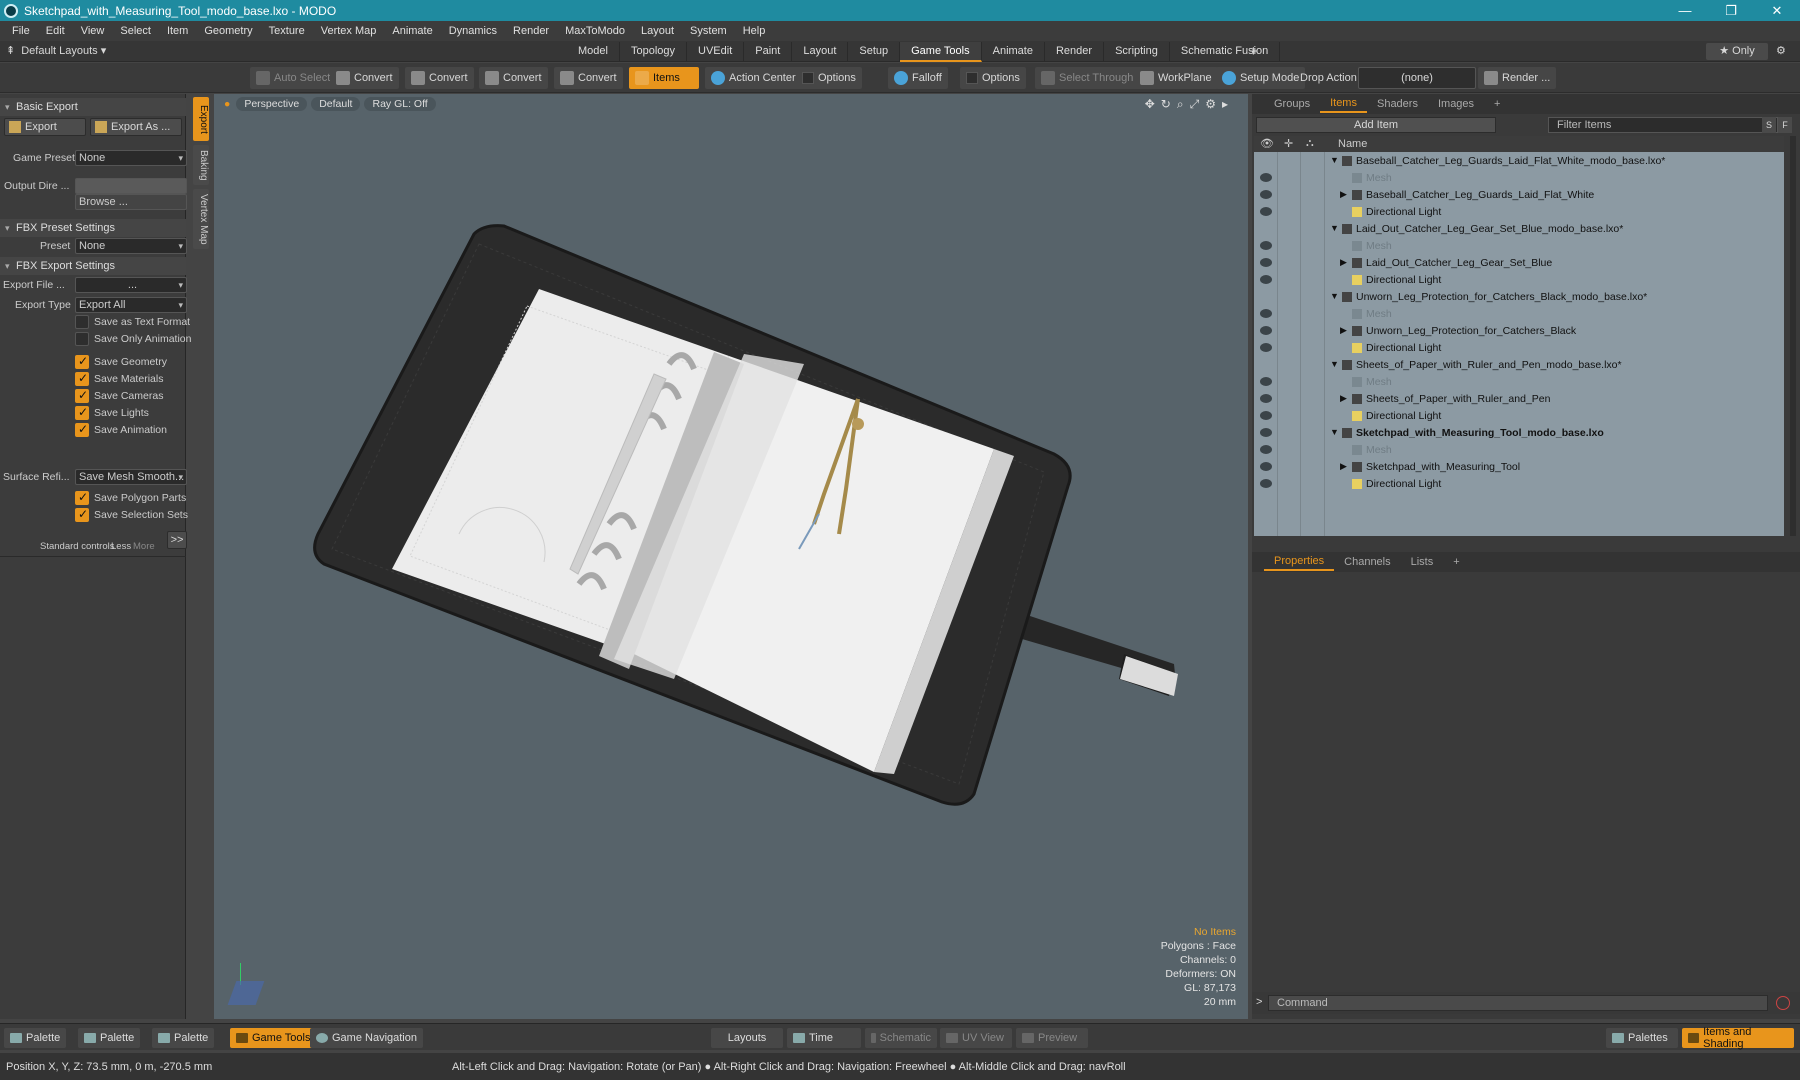  I want to click on name-column-header: Name, so click(1352, 144).